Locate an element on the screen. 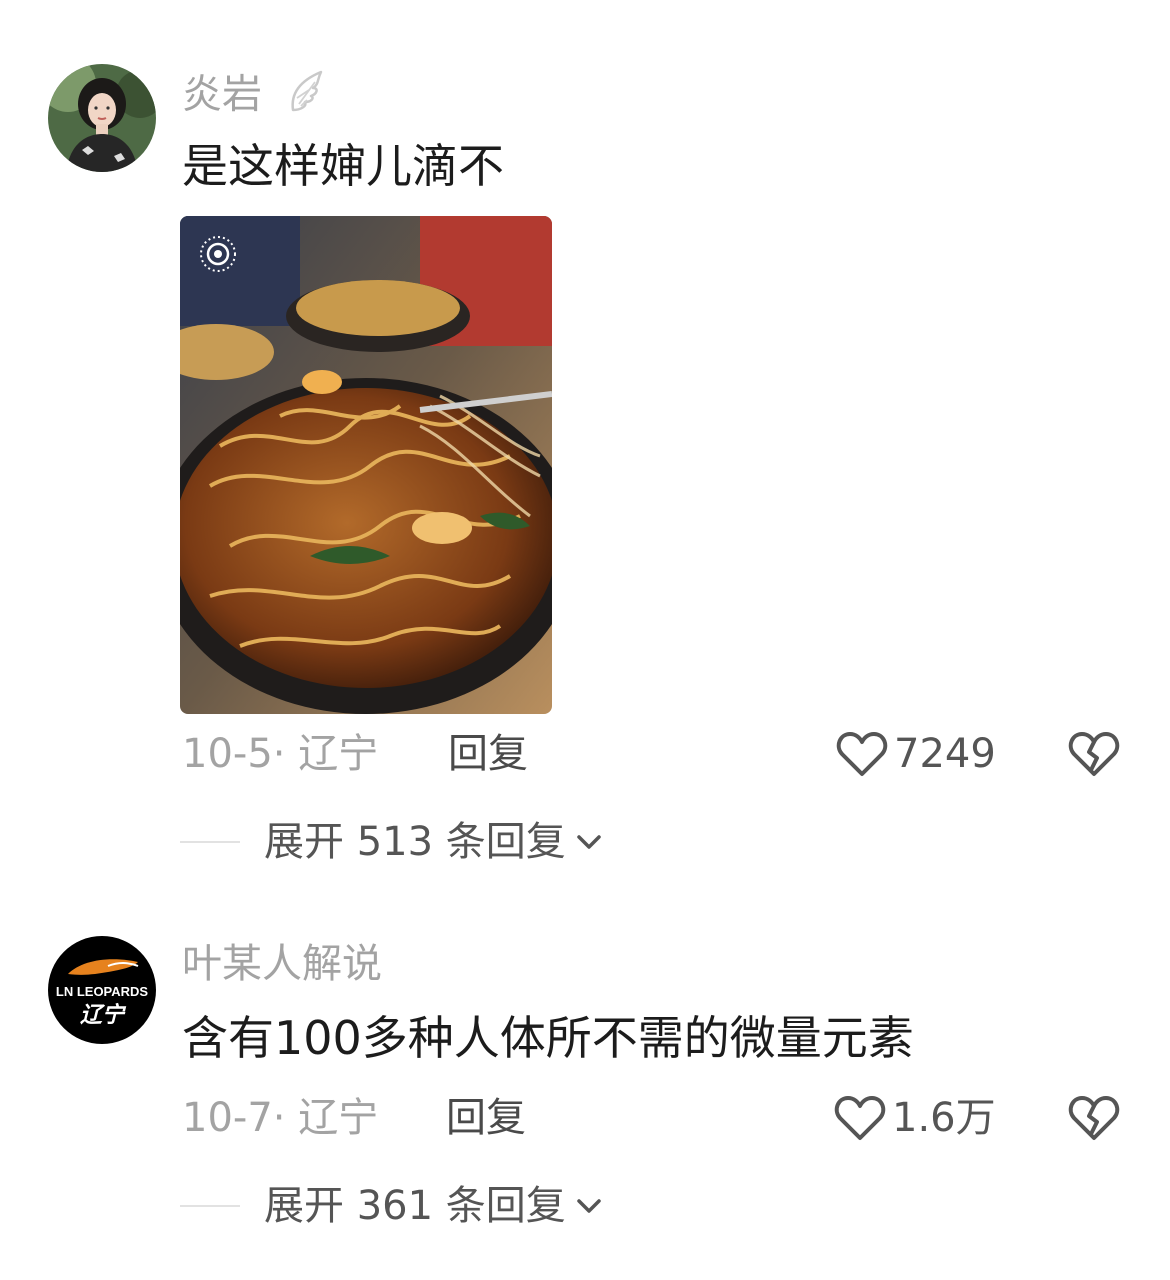 The width and height of the screenshot is (1170, 1280). team-logo-avatar: LN LEOPARDS 辽宁 is located at coordinates (102, 990).